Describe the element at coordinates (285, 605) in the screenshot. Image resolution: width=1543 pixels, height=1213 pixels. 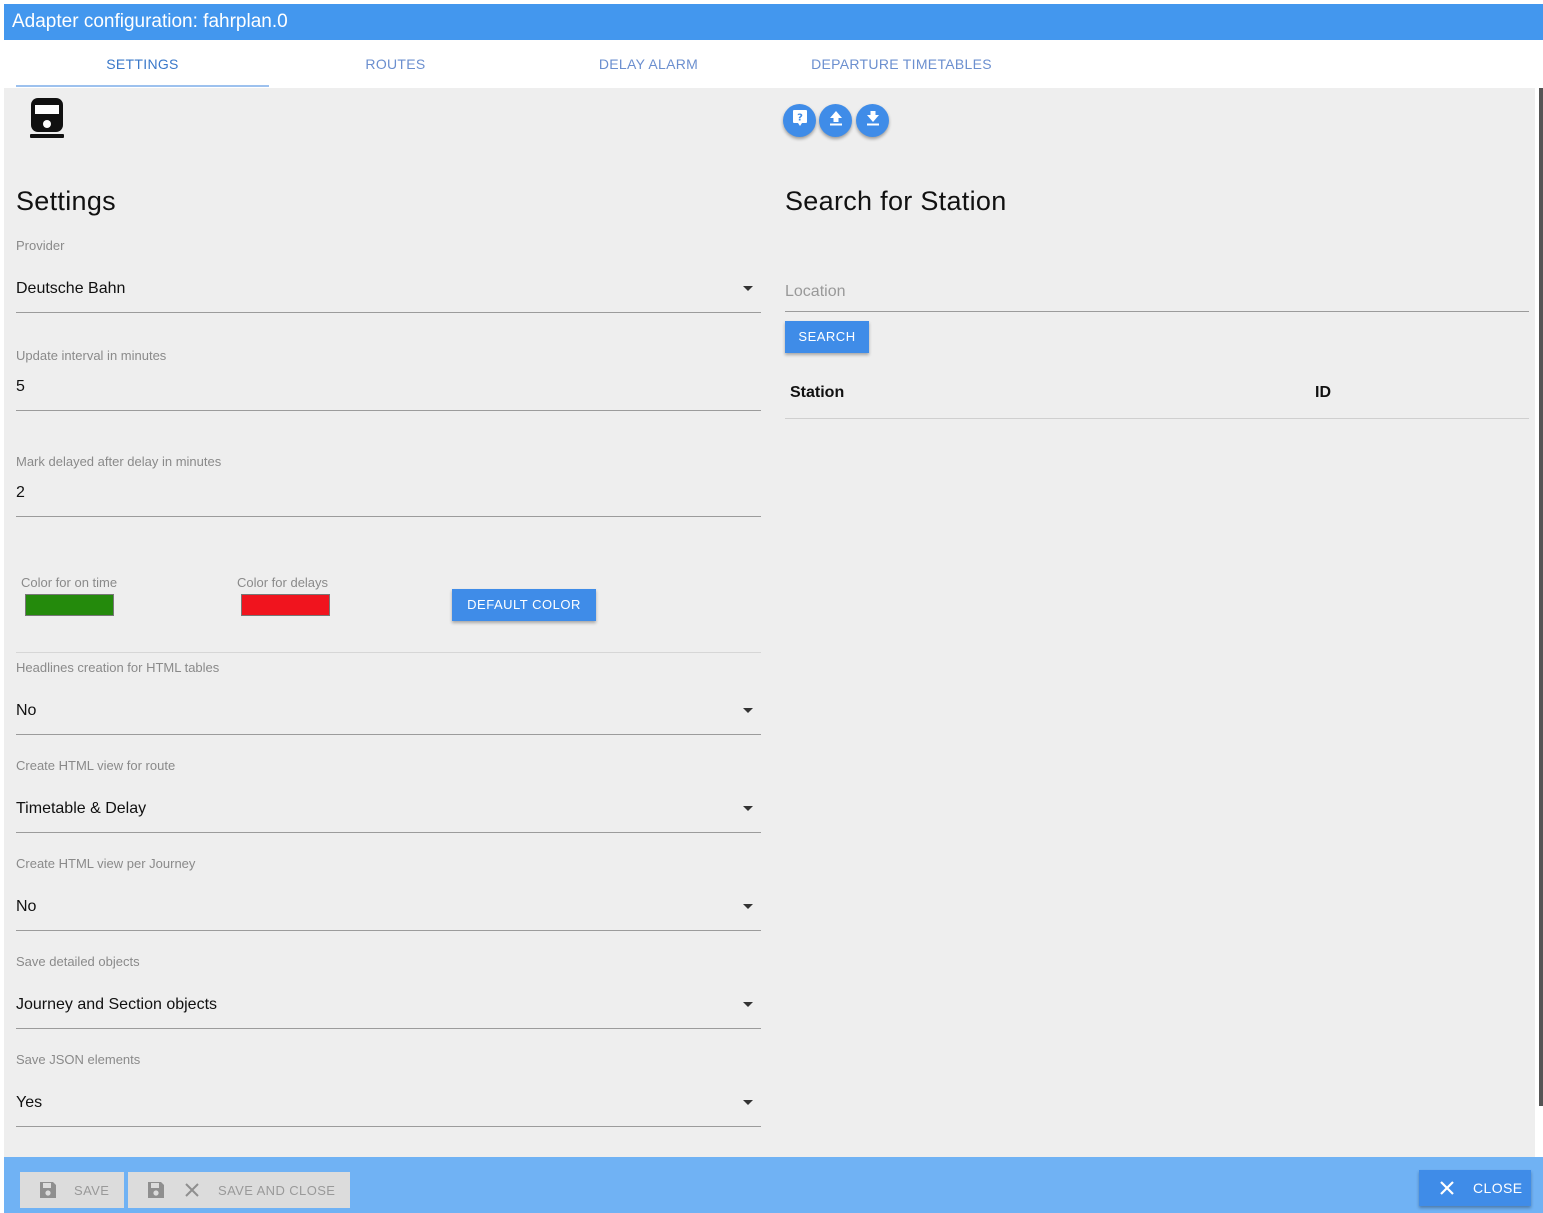
I see `delays-color-swatch` at that location.